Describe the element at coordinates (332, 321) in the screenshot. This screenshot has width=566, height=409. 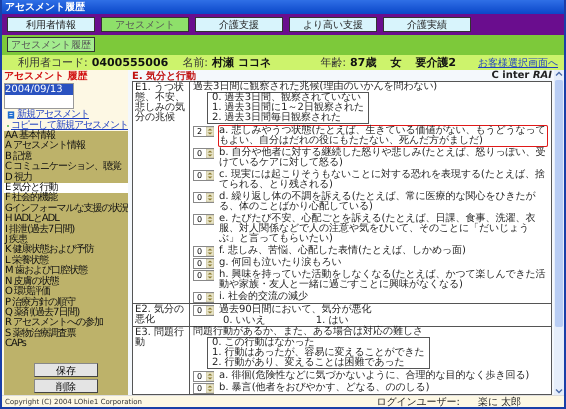
I see `answer-option: 1. はい` at that location.